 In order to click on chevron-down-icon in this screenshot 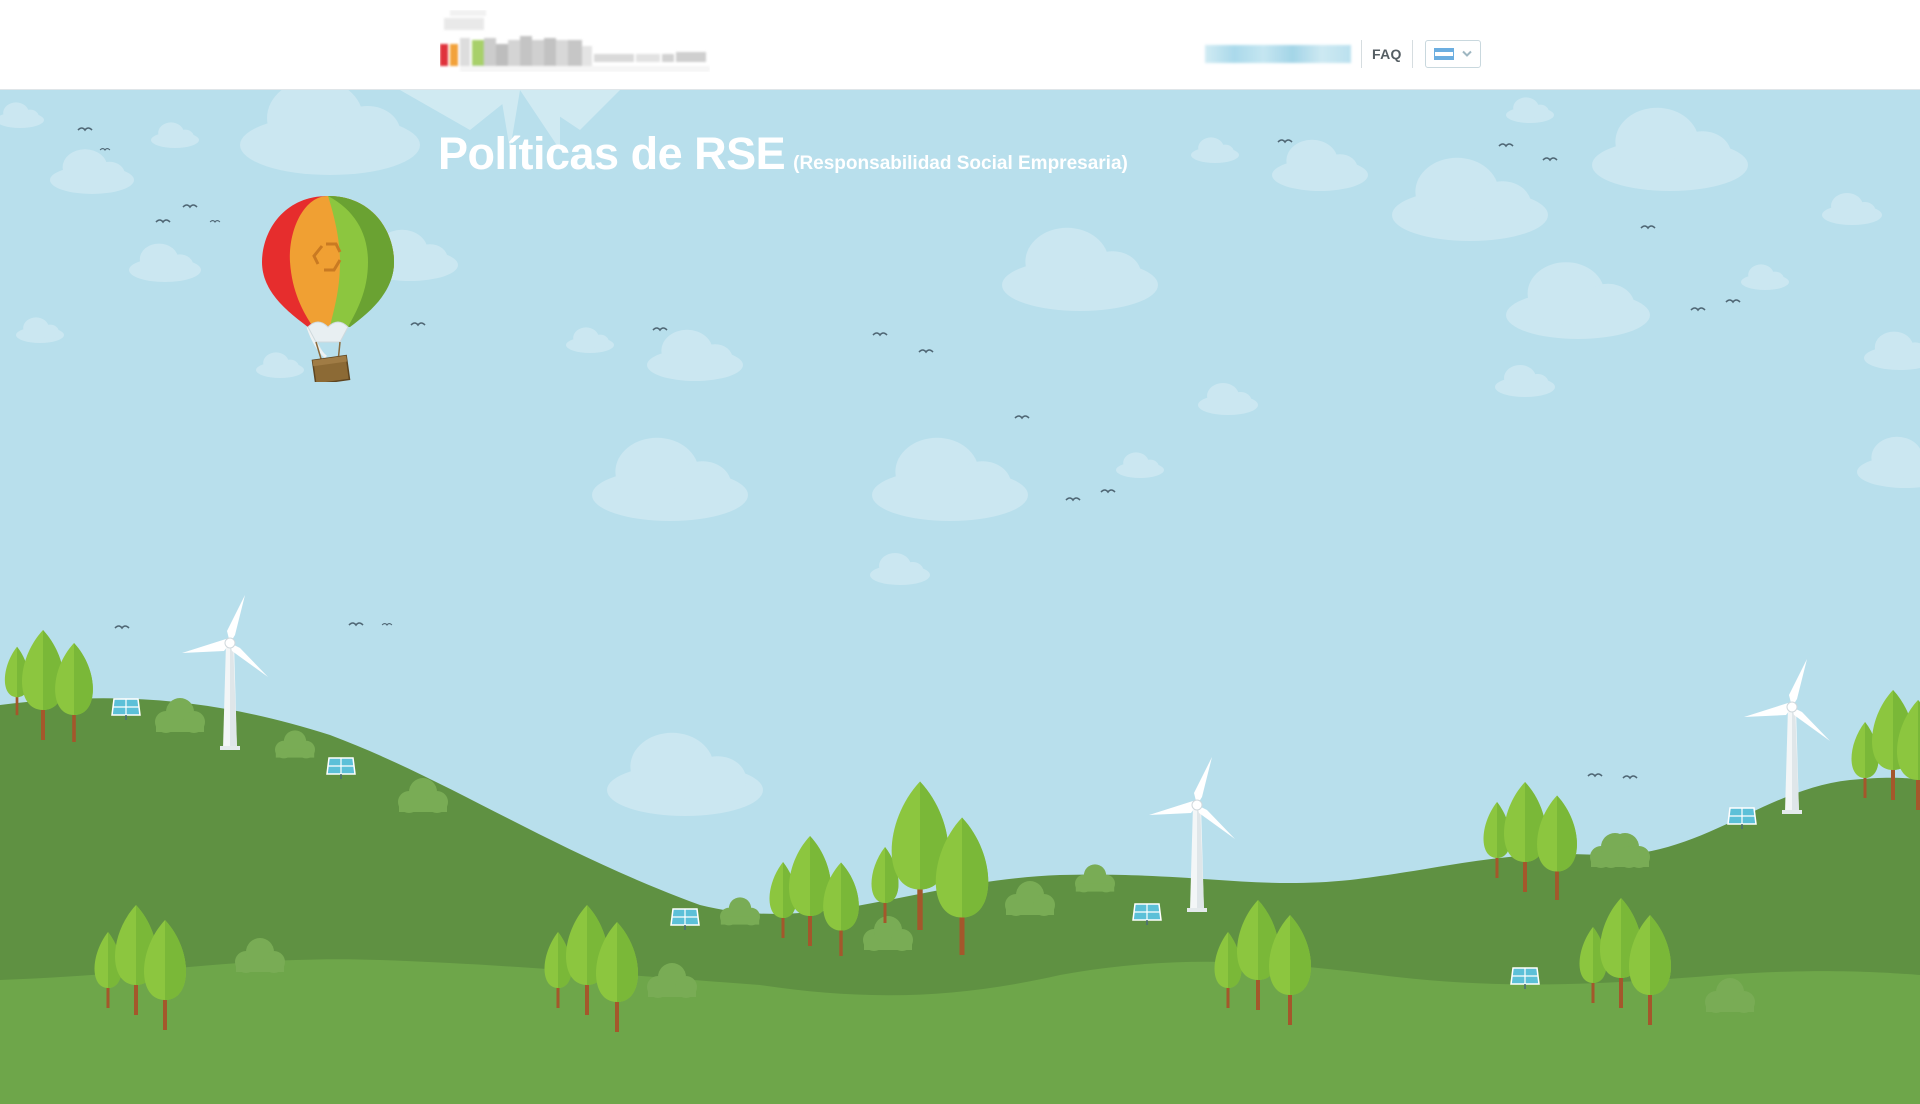, I will do `click(1466, 53)`.